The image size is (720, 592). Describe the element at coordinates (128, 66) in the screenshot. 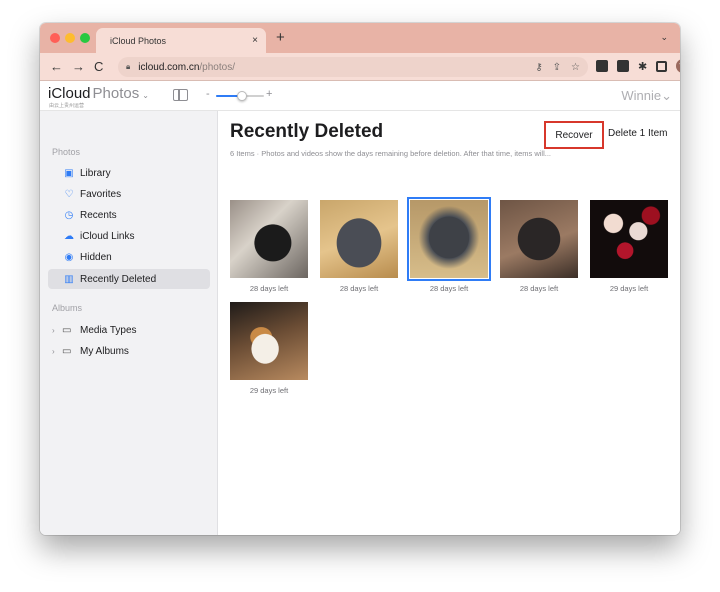

I see `lock-icon: 🔒︎` at that location.